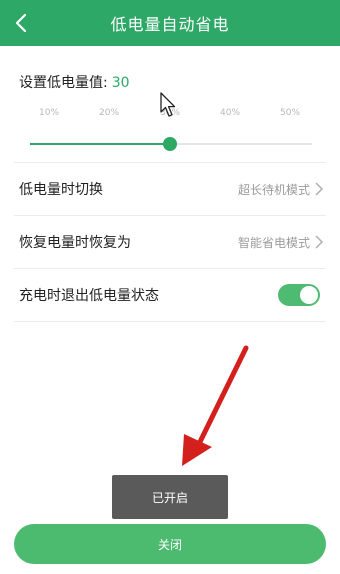 Image resolution: width=340 pixels, height=574 pixels. What do you see at coordinates (299, 295) in the screenshot?
I see `charge-exit-toggle` at bounding box center [299, 295].